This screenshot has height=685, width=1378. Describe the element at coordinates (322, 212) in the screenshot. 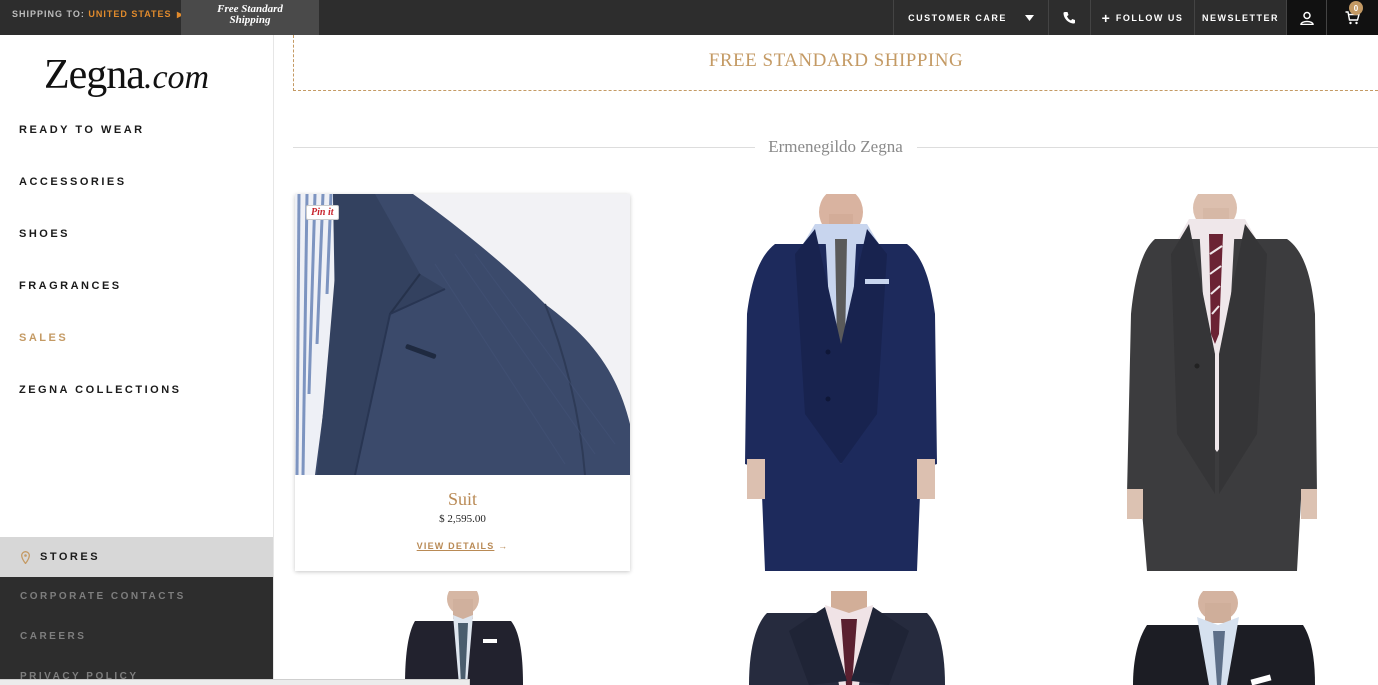

I see `pinterest-button: Pin it` at that location.